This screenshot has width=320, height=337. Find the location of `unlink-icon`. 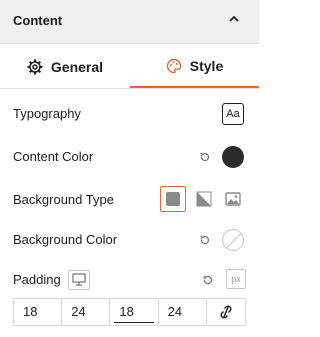

unlink-icon is located at coordinates (226, 312).